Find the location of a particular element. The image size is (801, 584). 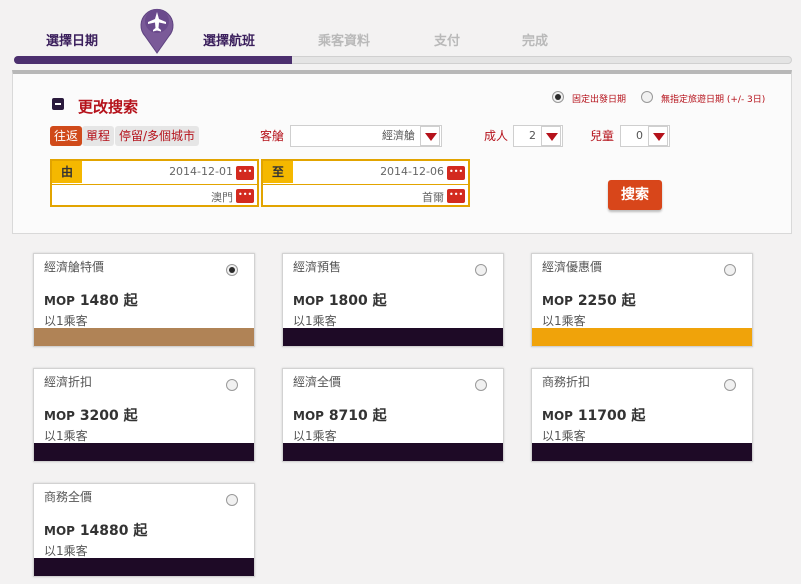

radio-fixed-date is located at coordinates (558, 97).